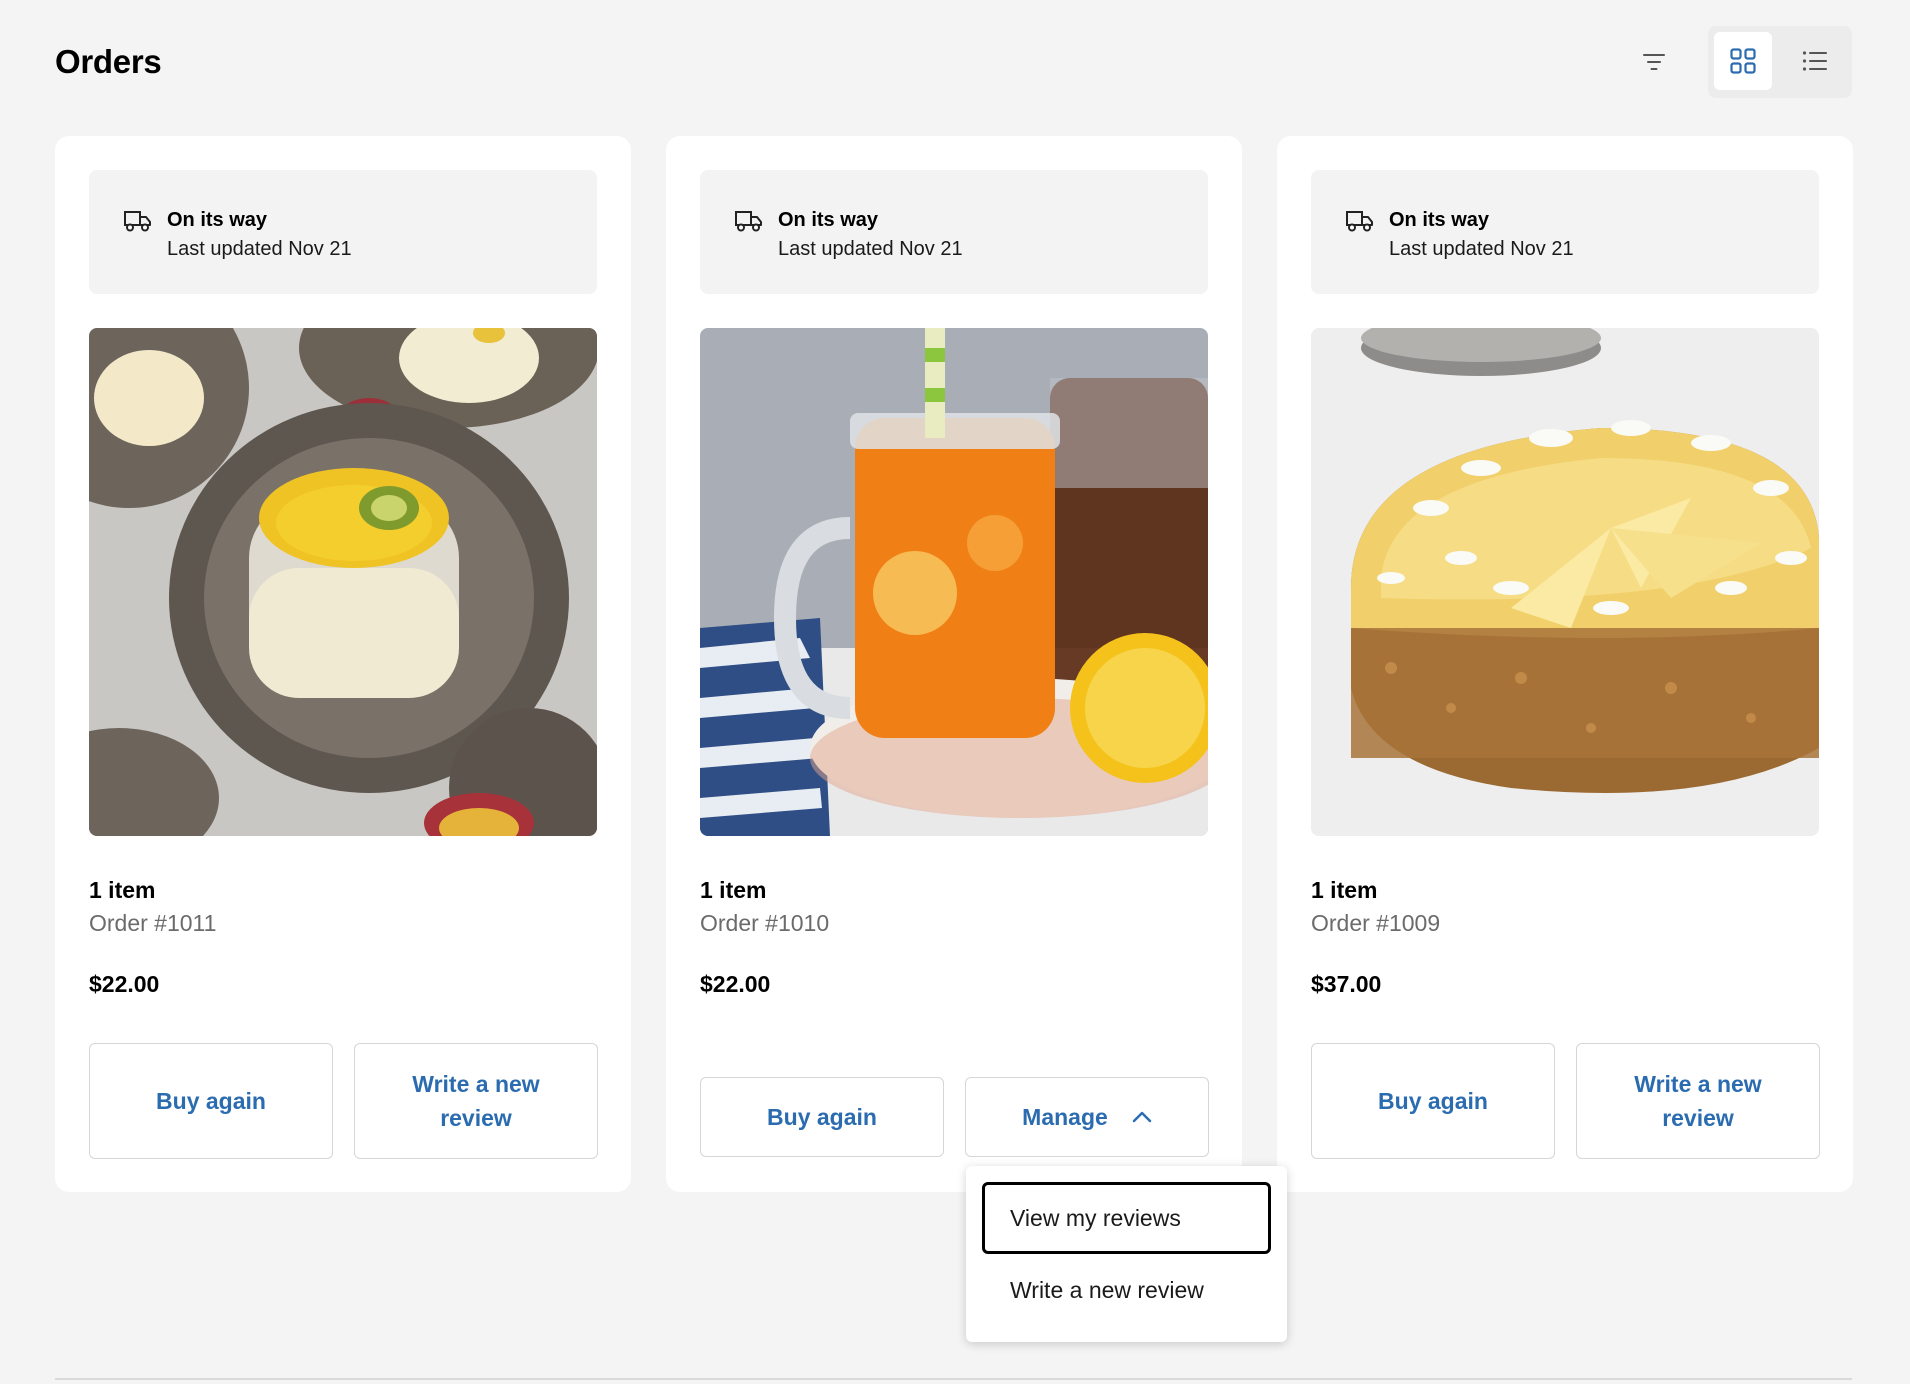  I want to click on list-view-icon, so click(1814, 61).